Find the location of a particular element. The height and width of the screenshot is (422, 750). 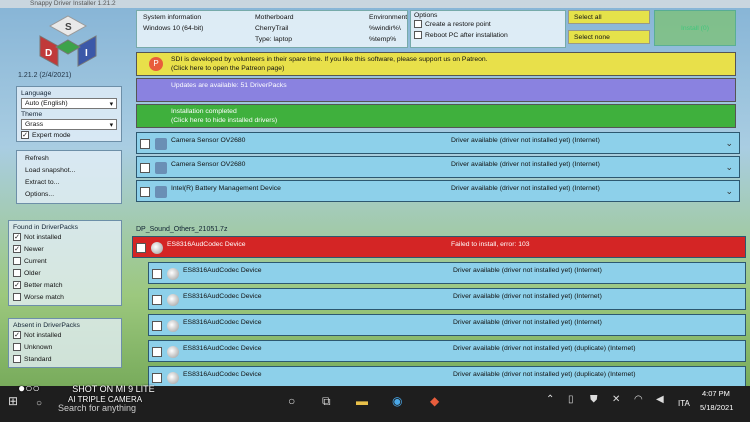

camera-watermark: ●○○ SHOT ON MI 9 LITE AI TRIPLE CAMERA is located at coordinates (86, 392).